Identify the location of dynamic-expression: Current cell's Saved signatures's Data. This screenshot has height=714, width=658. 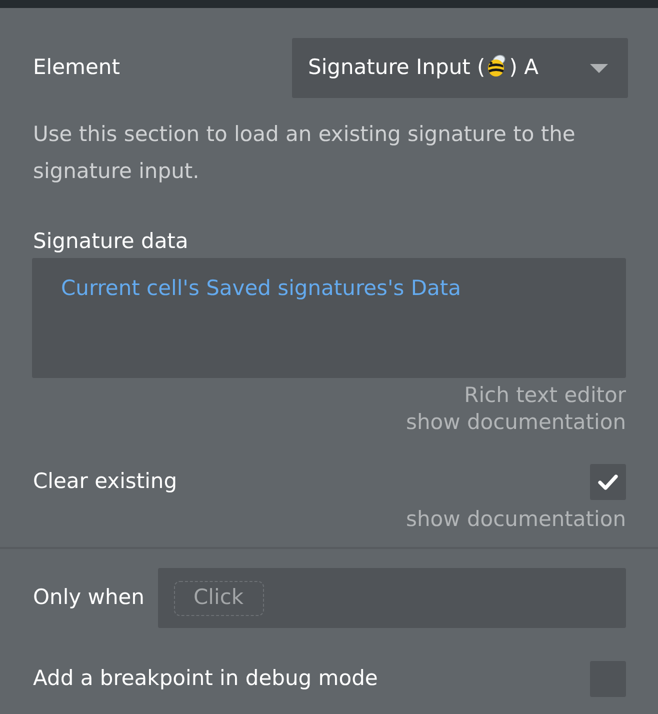
(261, 288).